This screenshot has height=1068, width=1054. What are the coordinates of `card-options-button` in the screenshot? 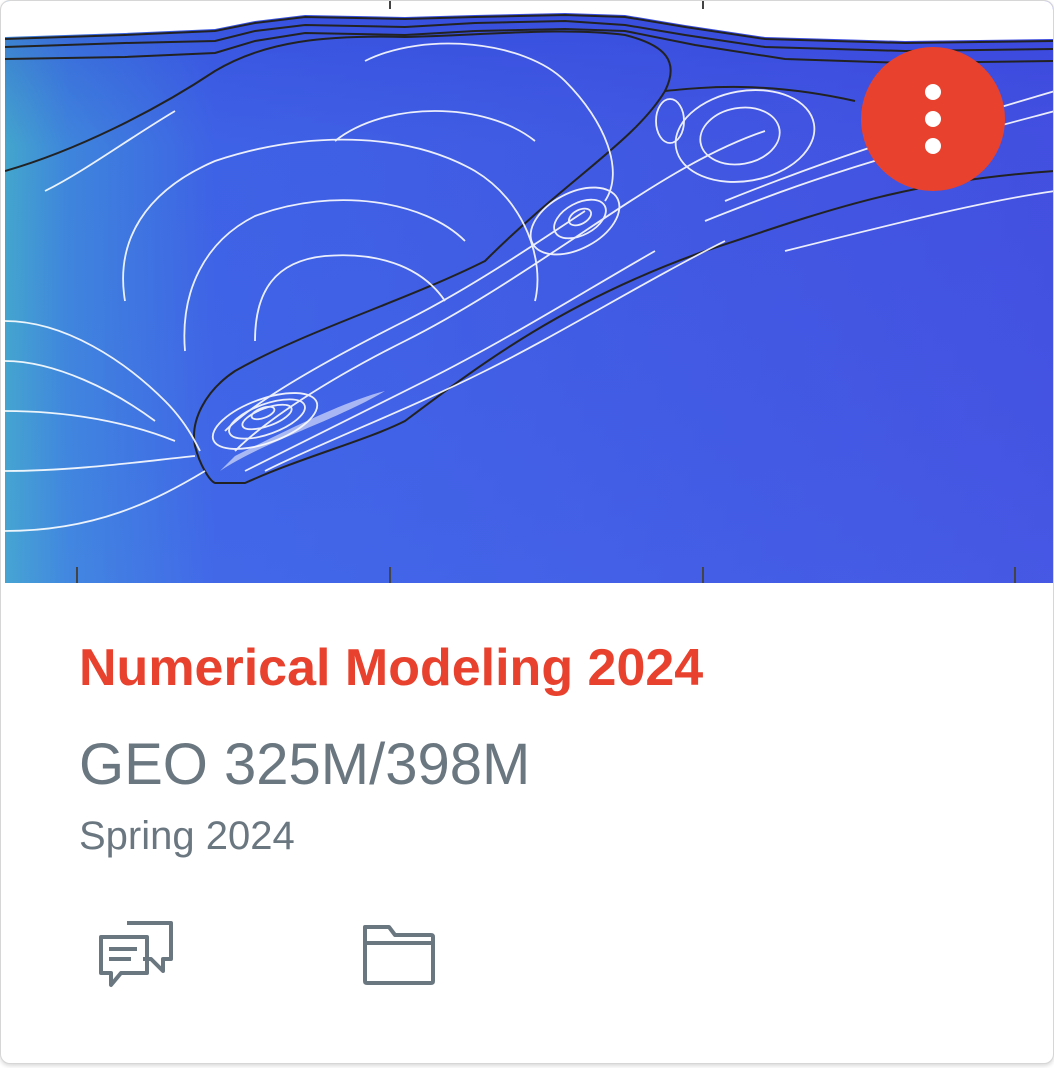 It's located at (933, 119).